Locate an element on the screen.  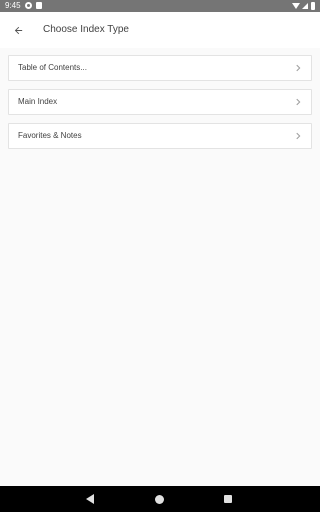
system-navigation-bar is located at coordinates (160, 499).